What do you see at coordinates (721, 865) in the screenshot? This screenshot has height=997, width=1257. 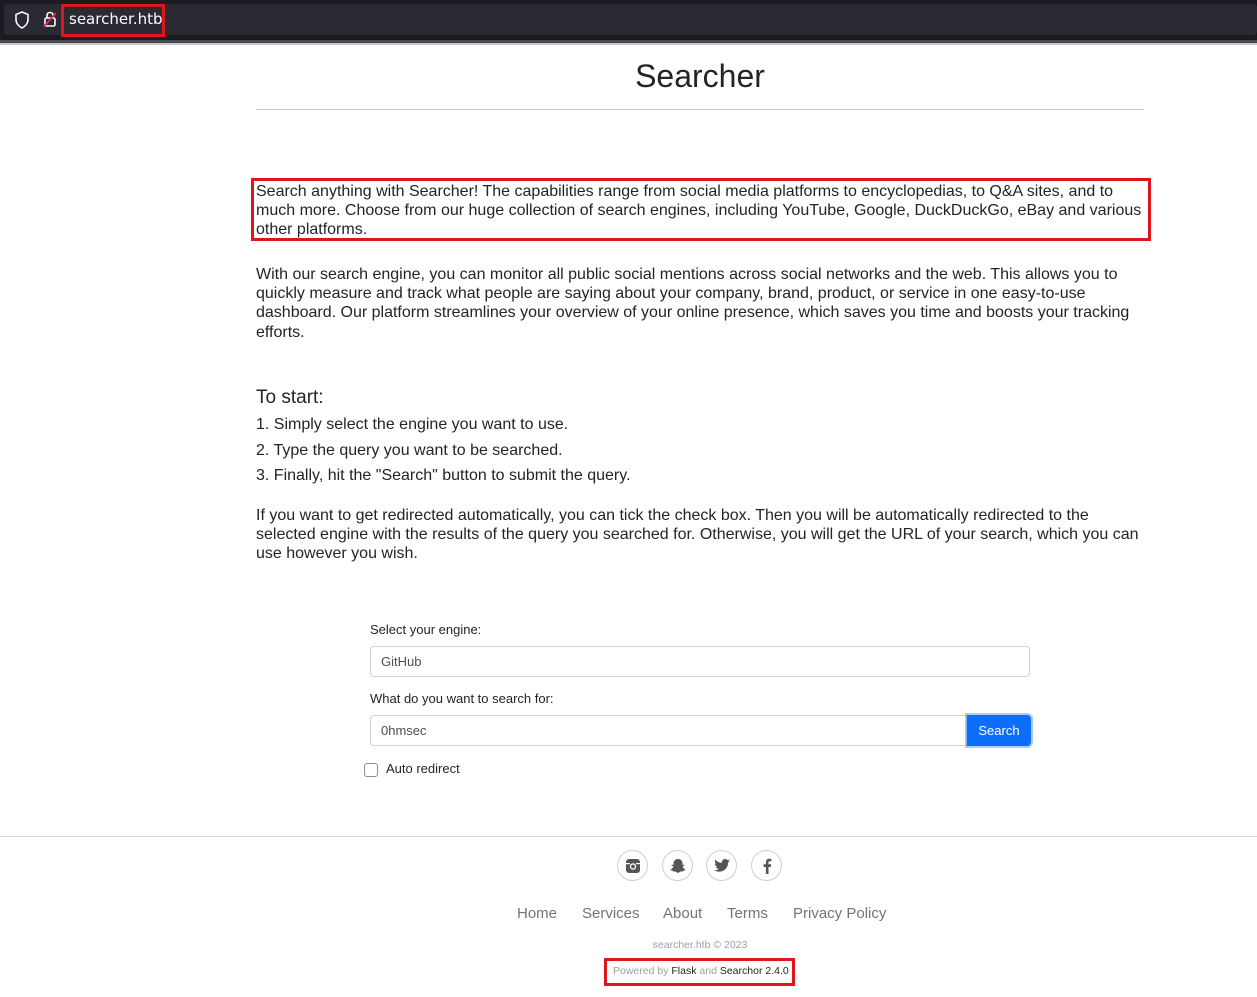 I see `twitter-icon` at bounding box center [721, 865].